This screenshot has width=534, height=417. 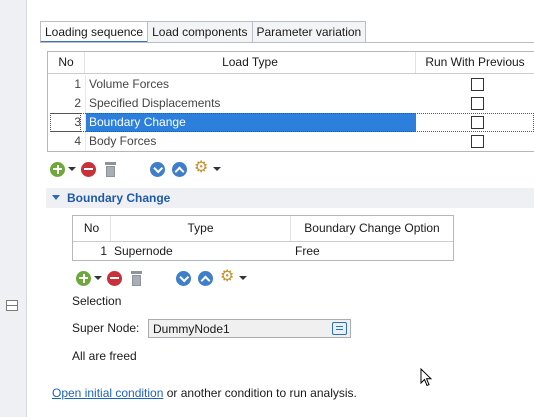 I want to click on table-row: 4 Body Forces, so click(x=291, y=141).